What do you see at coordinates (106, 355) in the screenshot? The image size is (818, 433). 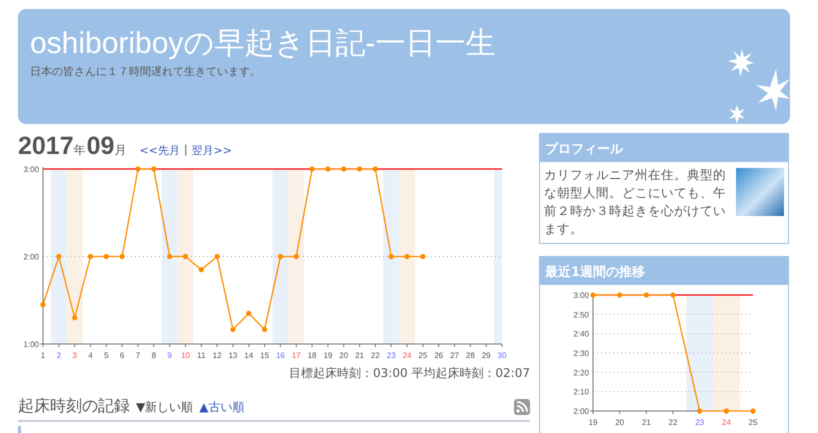 I see `x-axis-label: 5` at bounding box center [106, 355].